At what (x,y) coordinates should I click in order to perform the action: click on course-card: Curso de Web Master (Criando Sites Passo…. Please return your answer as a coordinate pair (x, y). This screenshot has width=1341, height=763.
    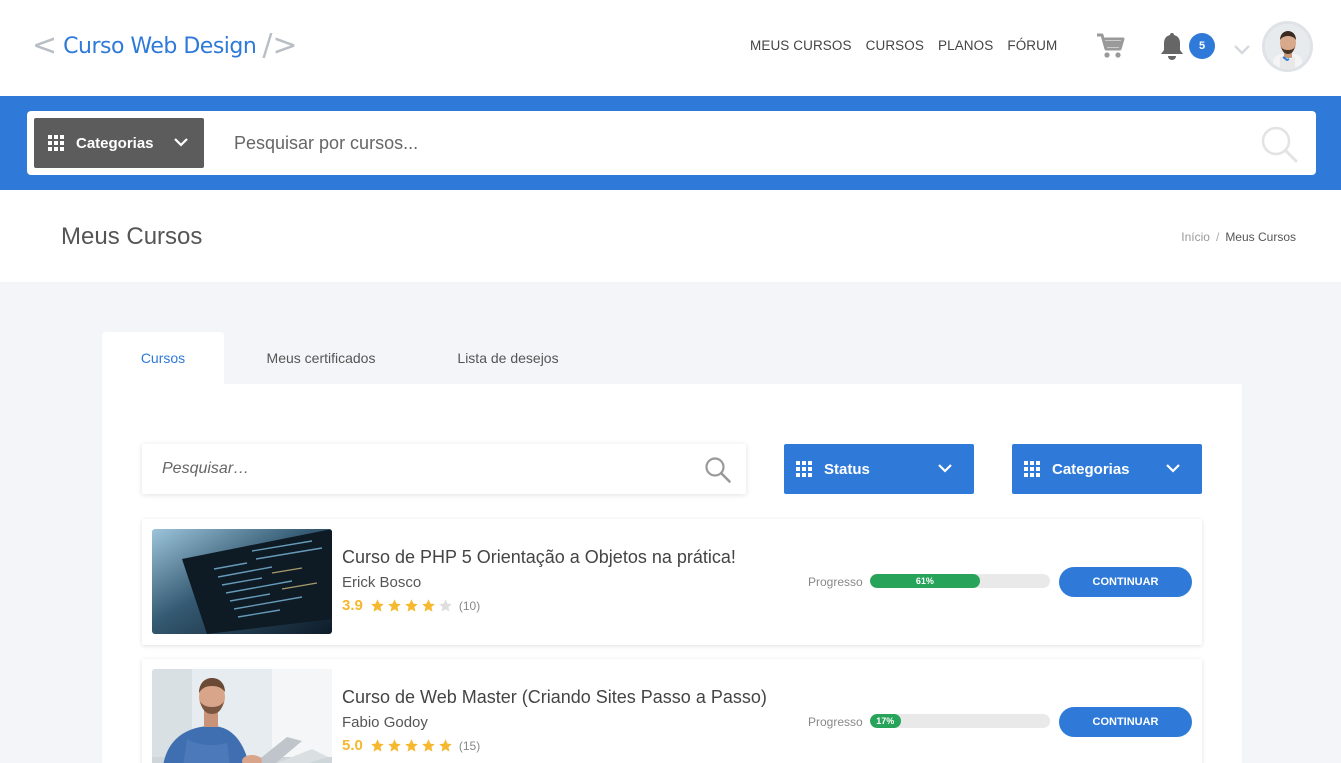
    Looking at the image, I should click on (672, 711).